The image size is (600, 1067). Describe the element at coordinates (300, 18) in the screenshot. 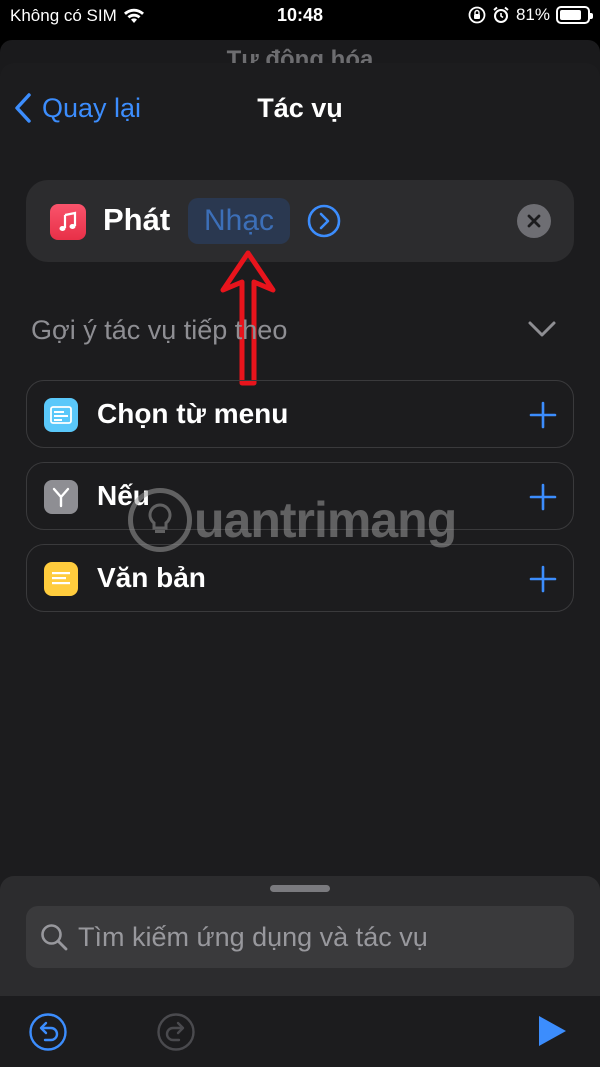

I see `status-bar: Không có SIM 10:48 81%` at that location.